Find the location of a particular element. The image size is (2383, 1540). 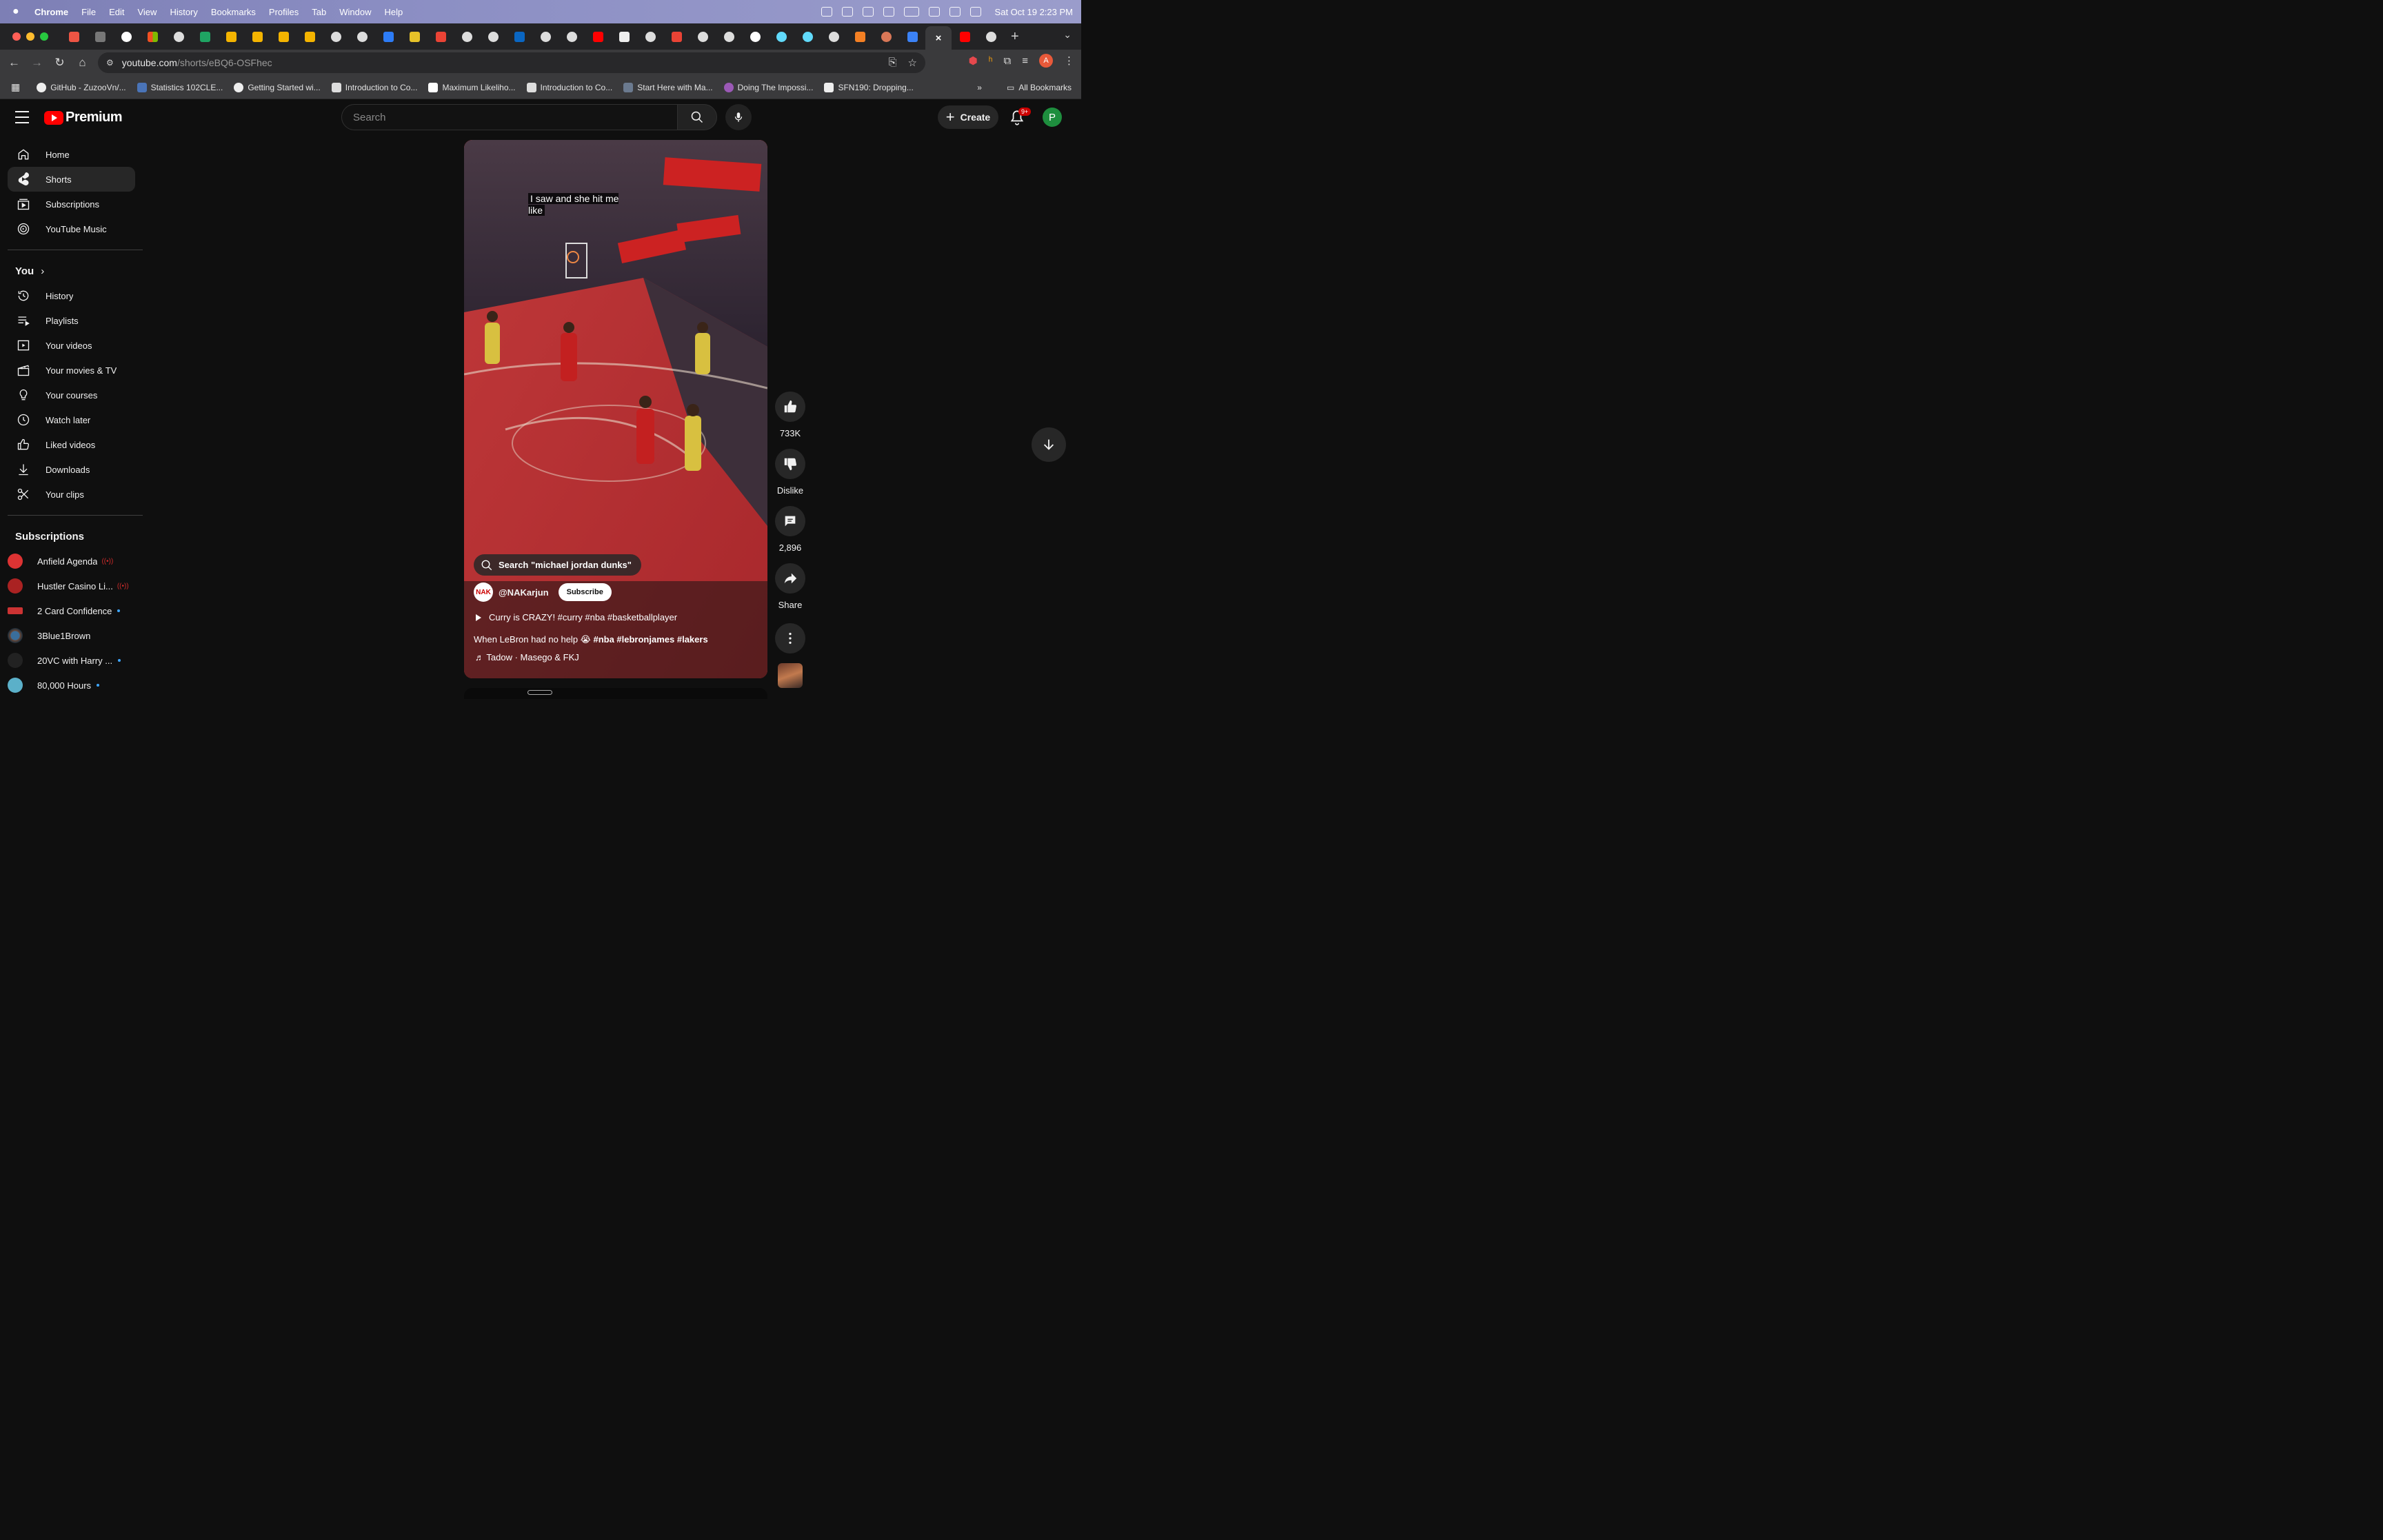

forward-icon: → is located at coordinates (37, 63).